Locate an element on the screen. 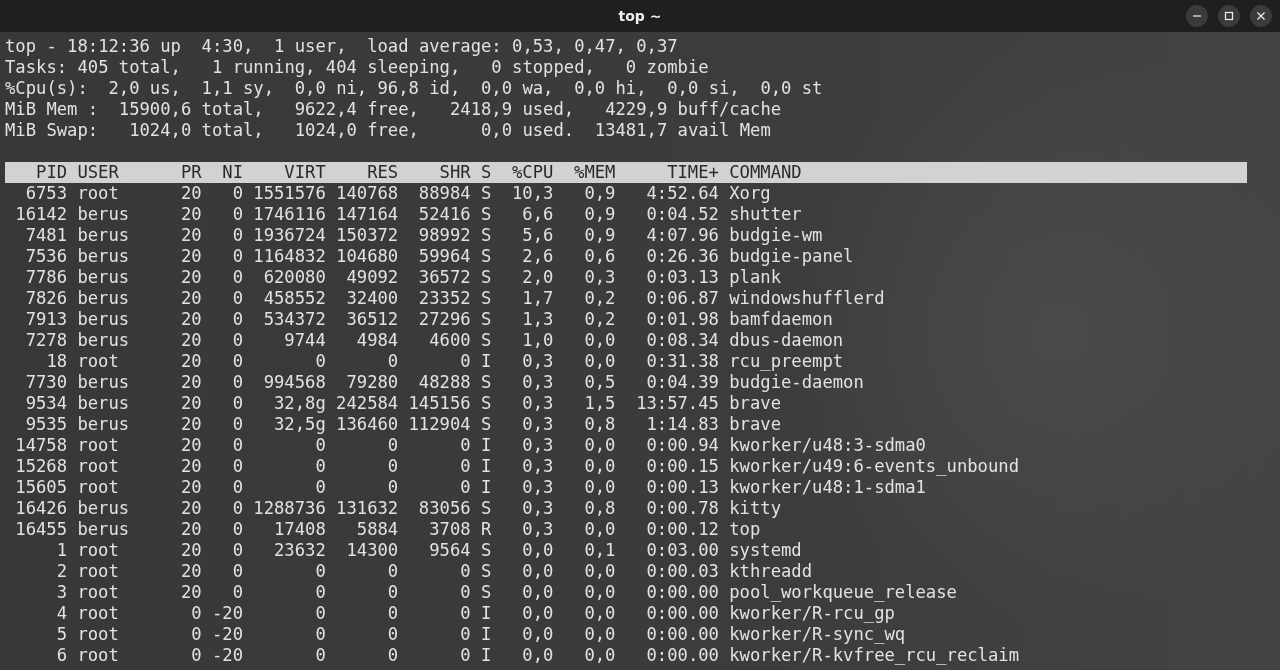 The image size is (1280, 670). summary-line: Tasks: 405 total, 1 running, 404 sleeping, 0 stopped, 0 zombie is located at coordinates (357, 67).